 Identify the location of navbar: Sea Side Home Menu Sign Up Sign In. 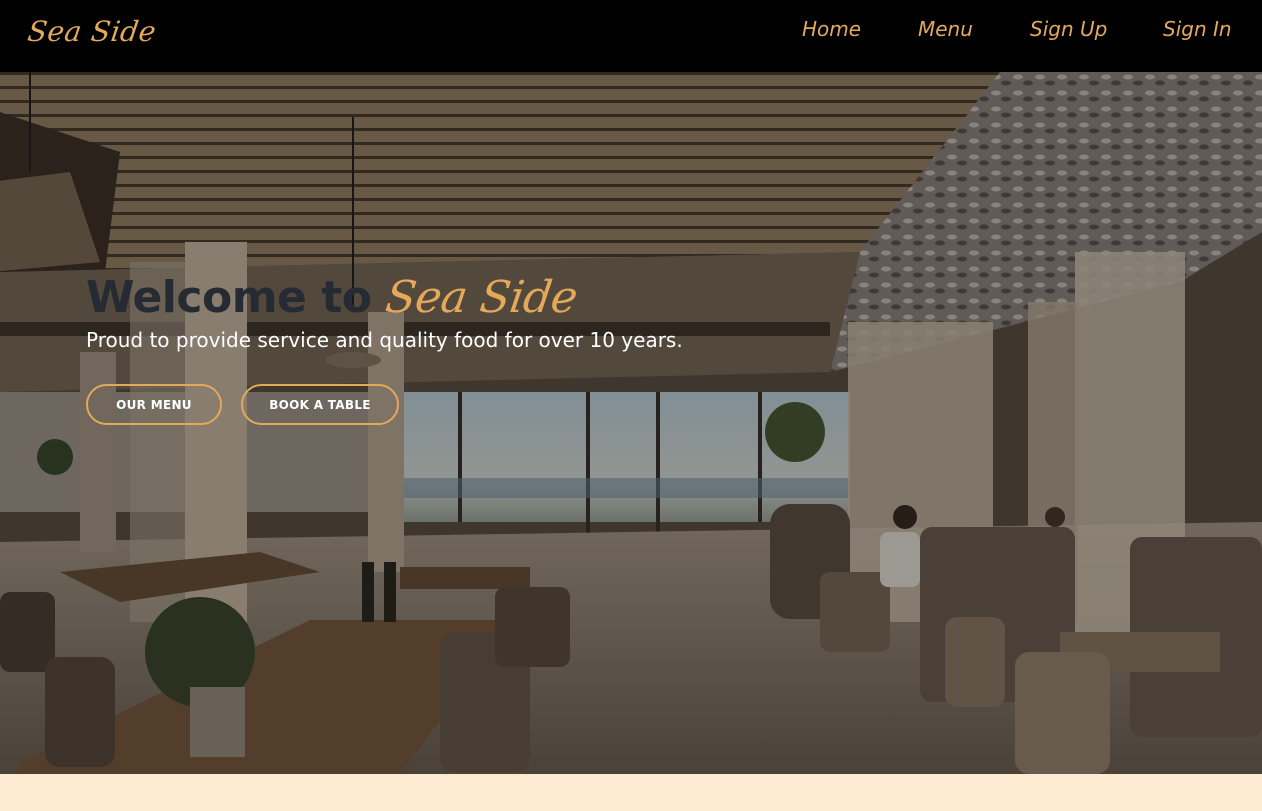
(631, 36).